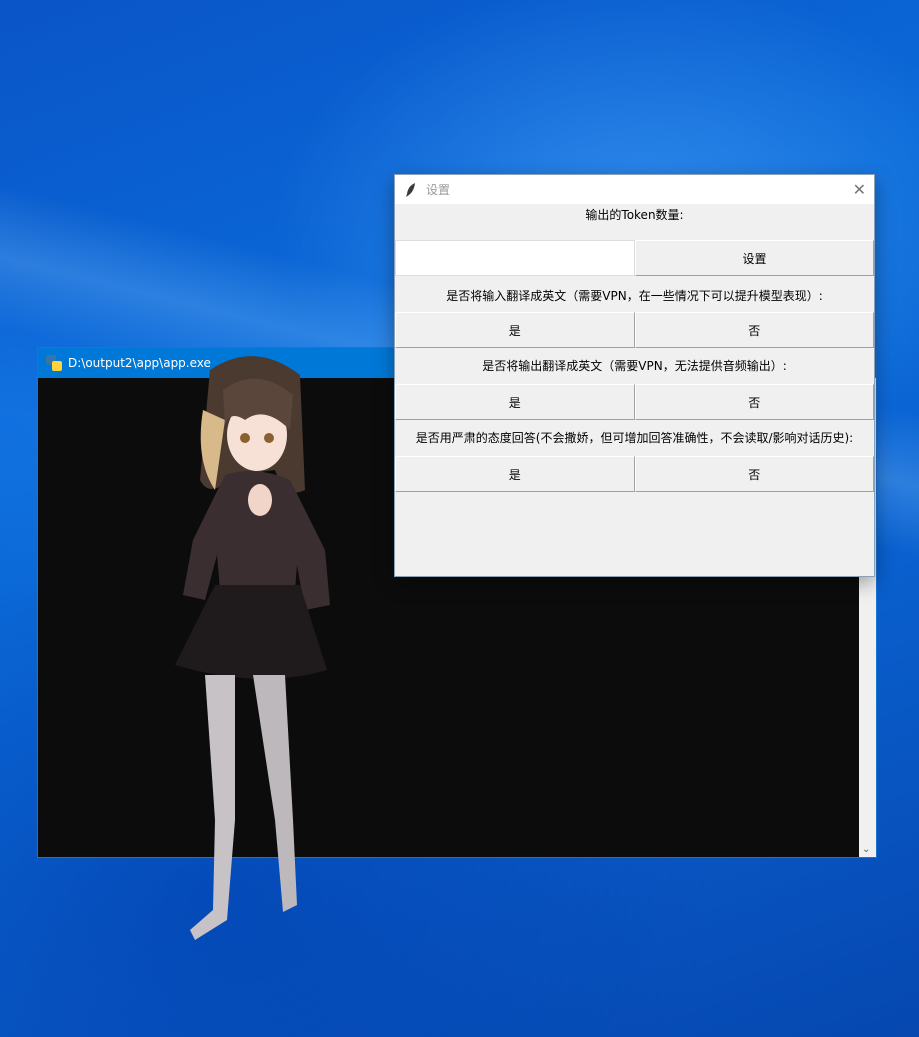  I want to click on translate-output-row: 是 否, so click(634, 402).